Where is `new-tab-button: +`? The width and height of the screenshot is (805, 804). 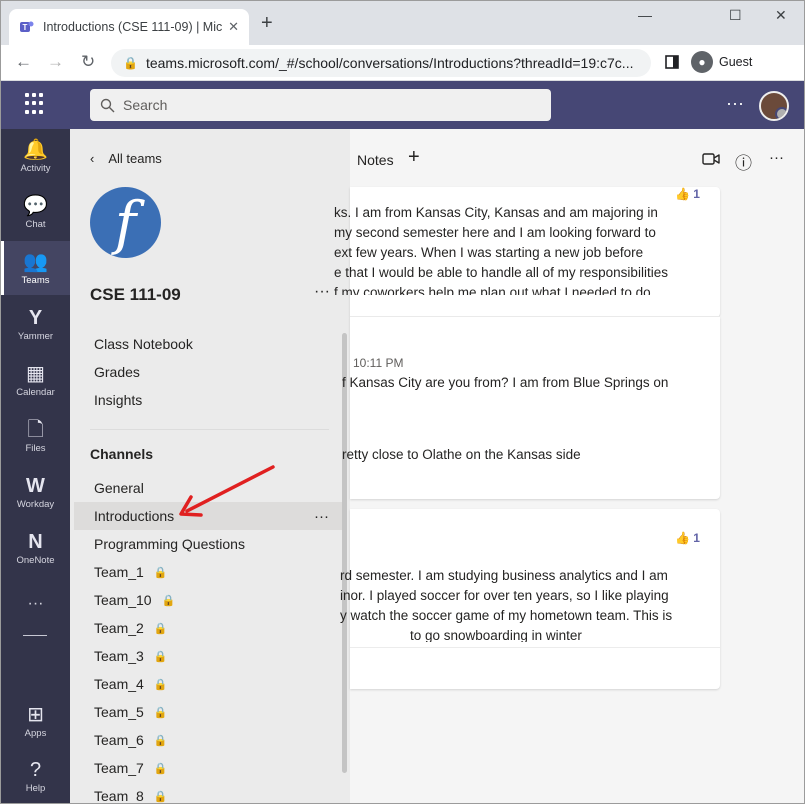
new-tab-button: + is located at coordinates (267, 23).